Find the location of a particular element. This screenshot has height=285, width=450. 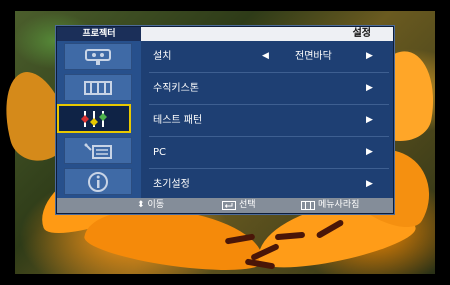

menu-item-value: 전면바닥 is located at coordinates (313, 56).